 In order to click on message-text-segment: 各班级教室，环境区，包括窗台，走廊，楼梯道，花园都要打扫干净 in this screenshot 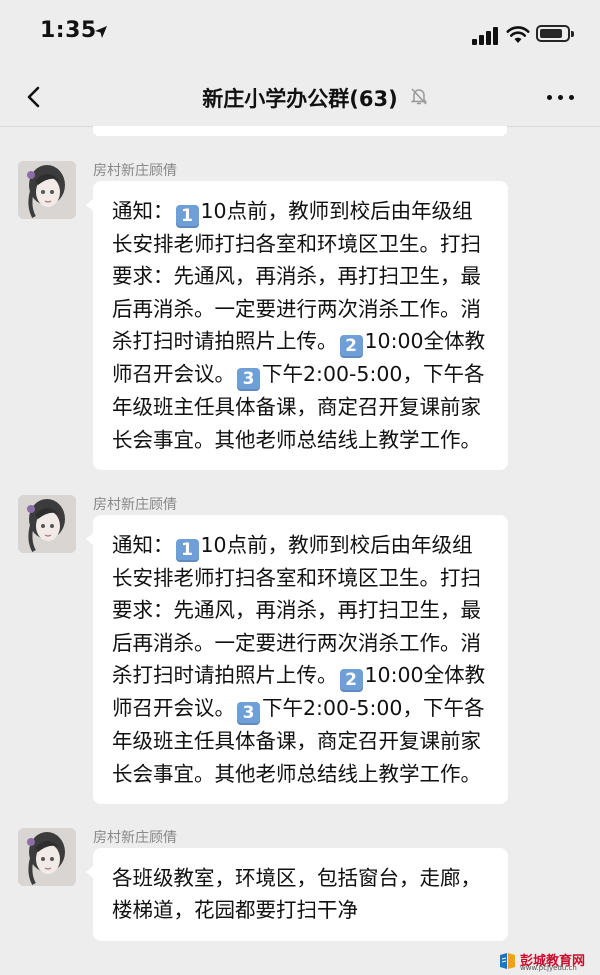, I will do `click(296, 894)`.